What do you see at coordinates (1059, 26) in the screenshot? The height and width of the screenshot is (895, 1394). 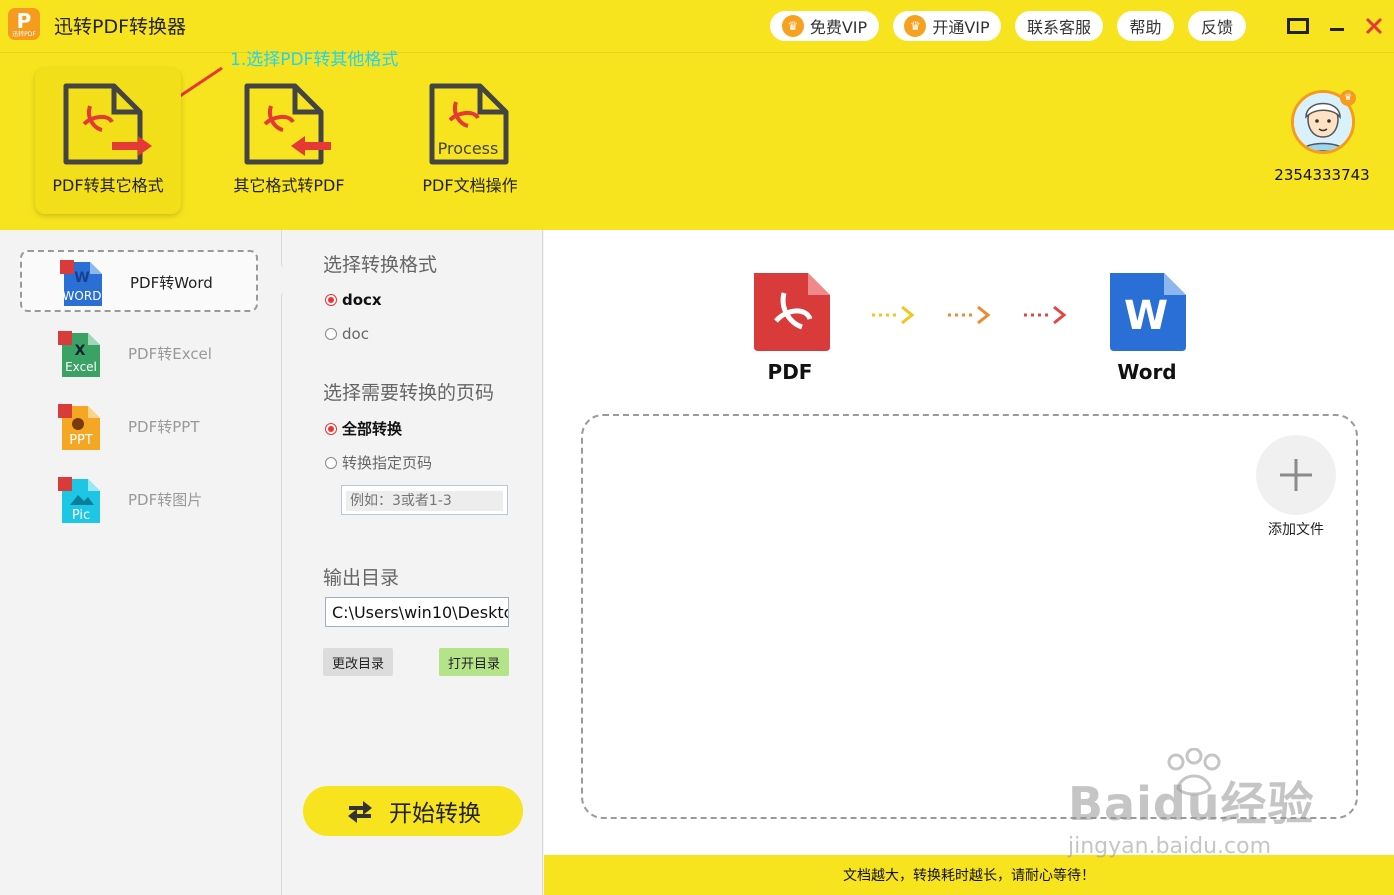 I see `support-button: 联系客服` at bounding box center [1059, 26].